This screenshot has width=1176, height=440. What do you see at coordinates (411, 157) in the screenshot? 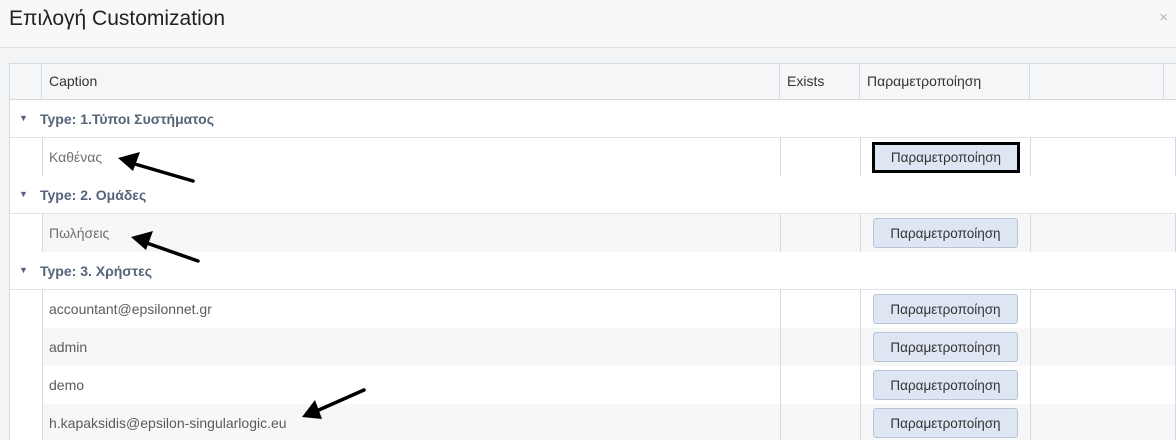
I see `row-caption: Καθένας` at bounding box center [411, 157].